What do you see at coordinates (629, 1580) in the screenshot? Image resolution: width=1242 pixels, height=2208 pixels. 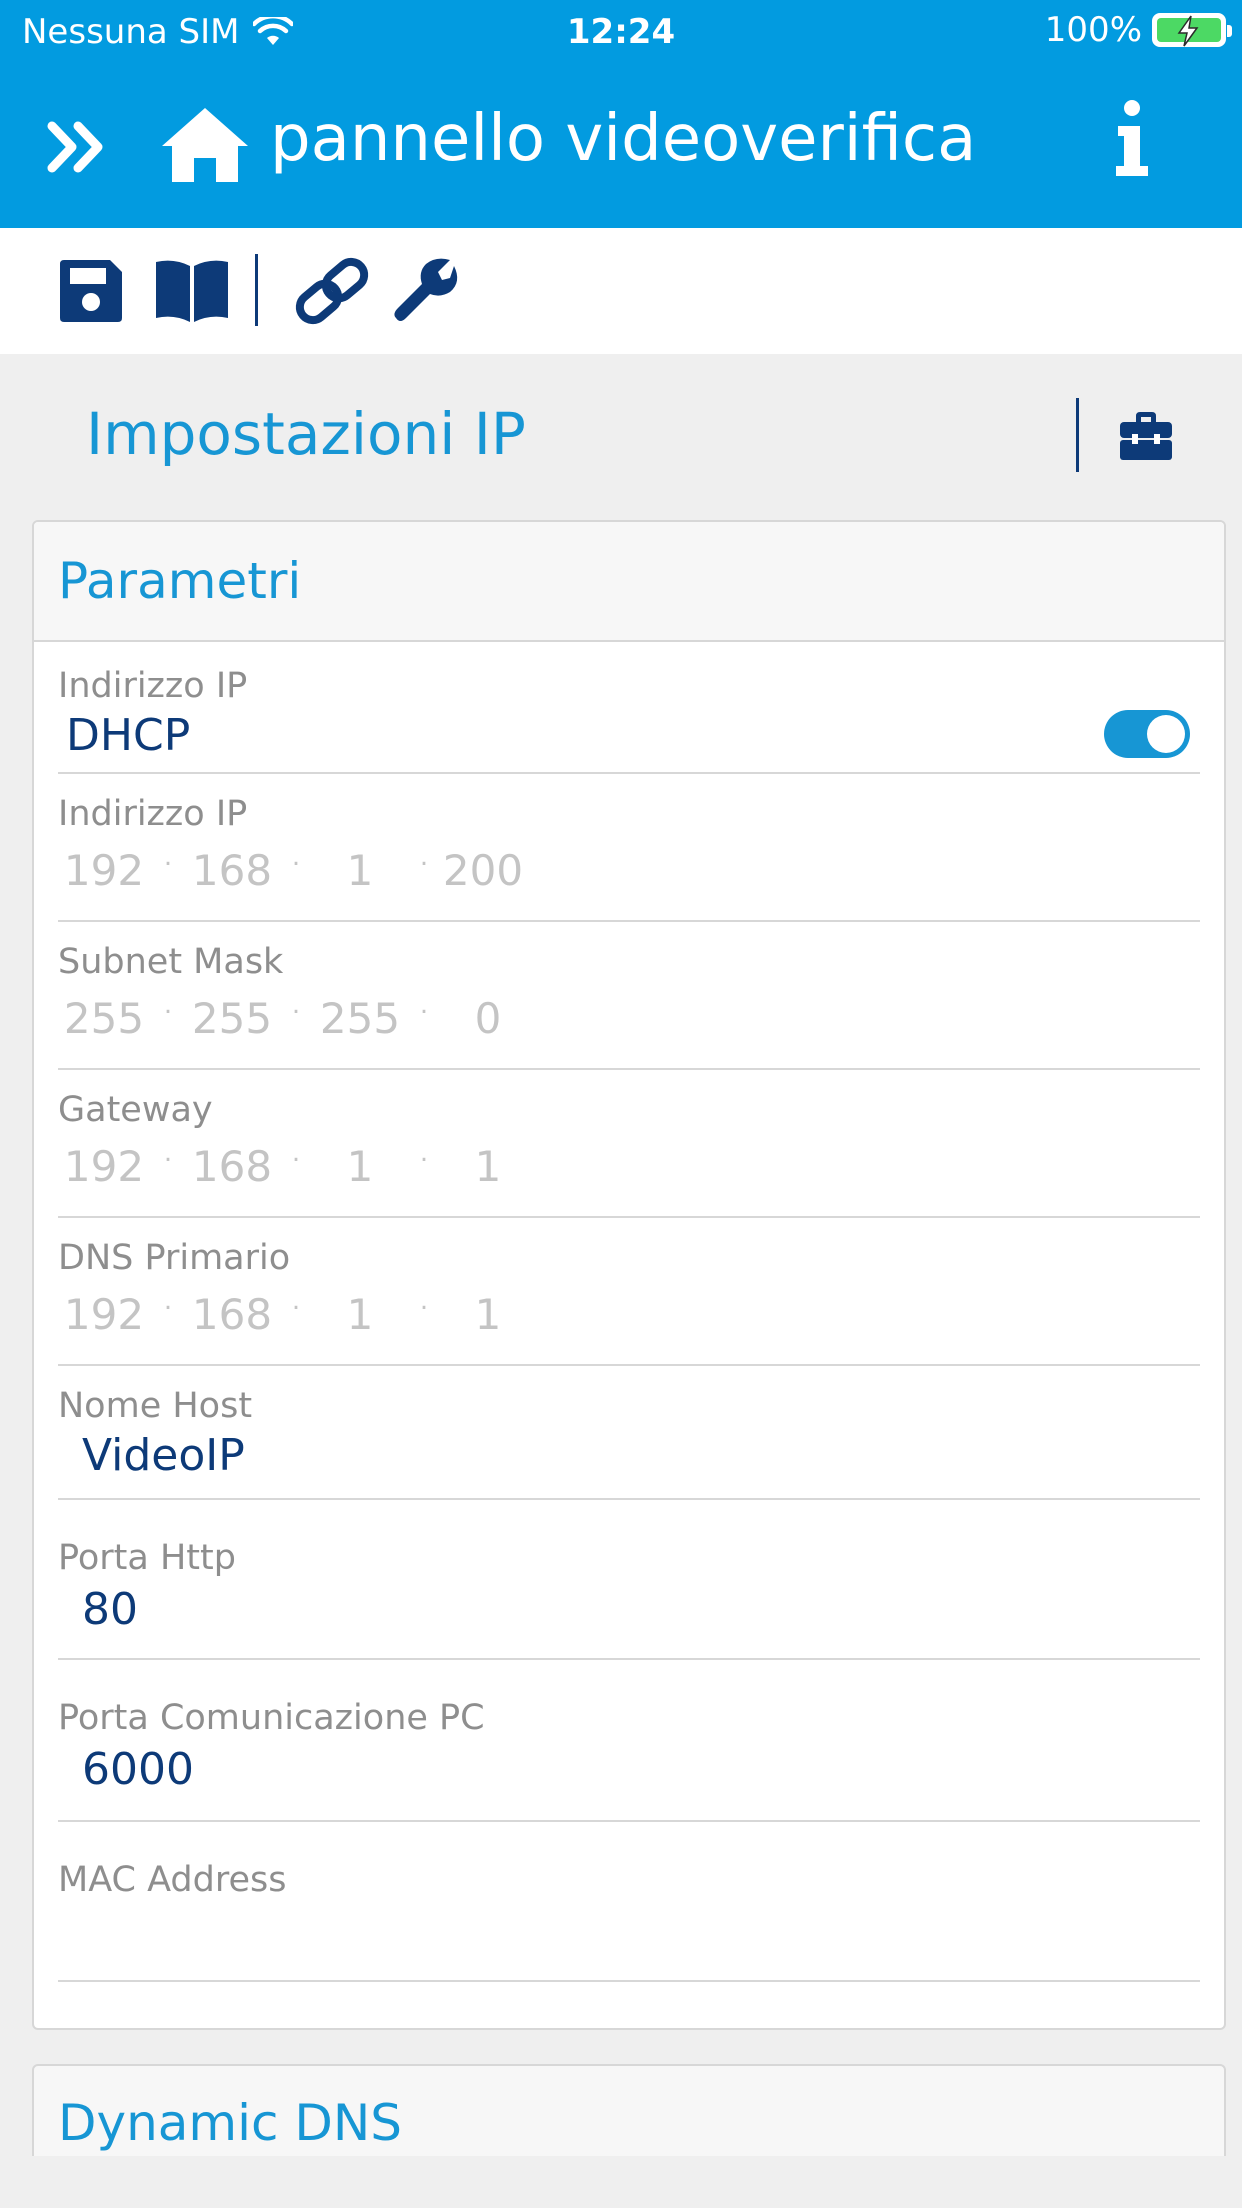 I see `http-port-field: Porta Http 80` at bounding box center [629, 1580].